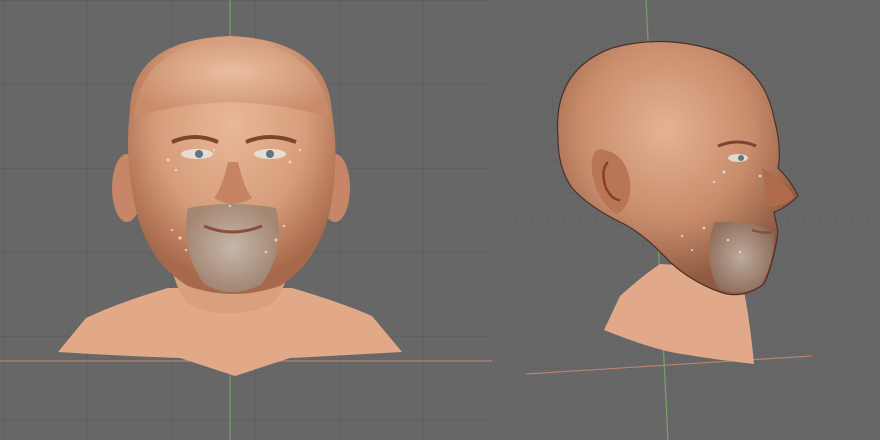  What do you see at coordinates (270, 154) in the screenshot?
I see `right-iris` at bounding box center [270, 154].